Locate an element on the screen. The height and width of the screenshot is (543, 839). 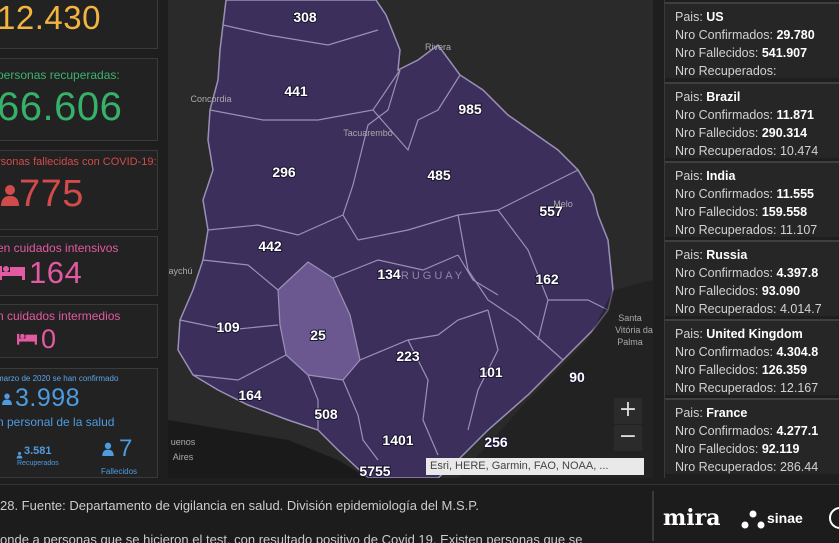
icu-label: en cuidados intensivos is located at coordinates (59, 248).